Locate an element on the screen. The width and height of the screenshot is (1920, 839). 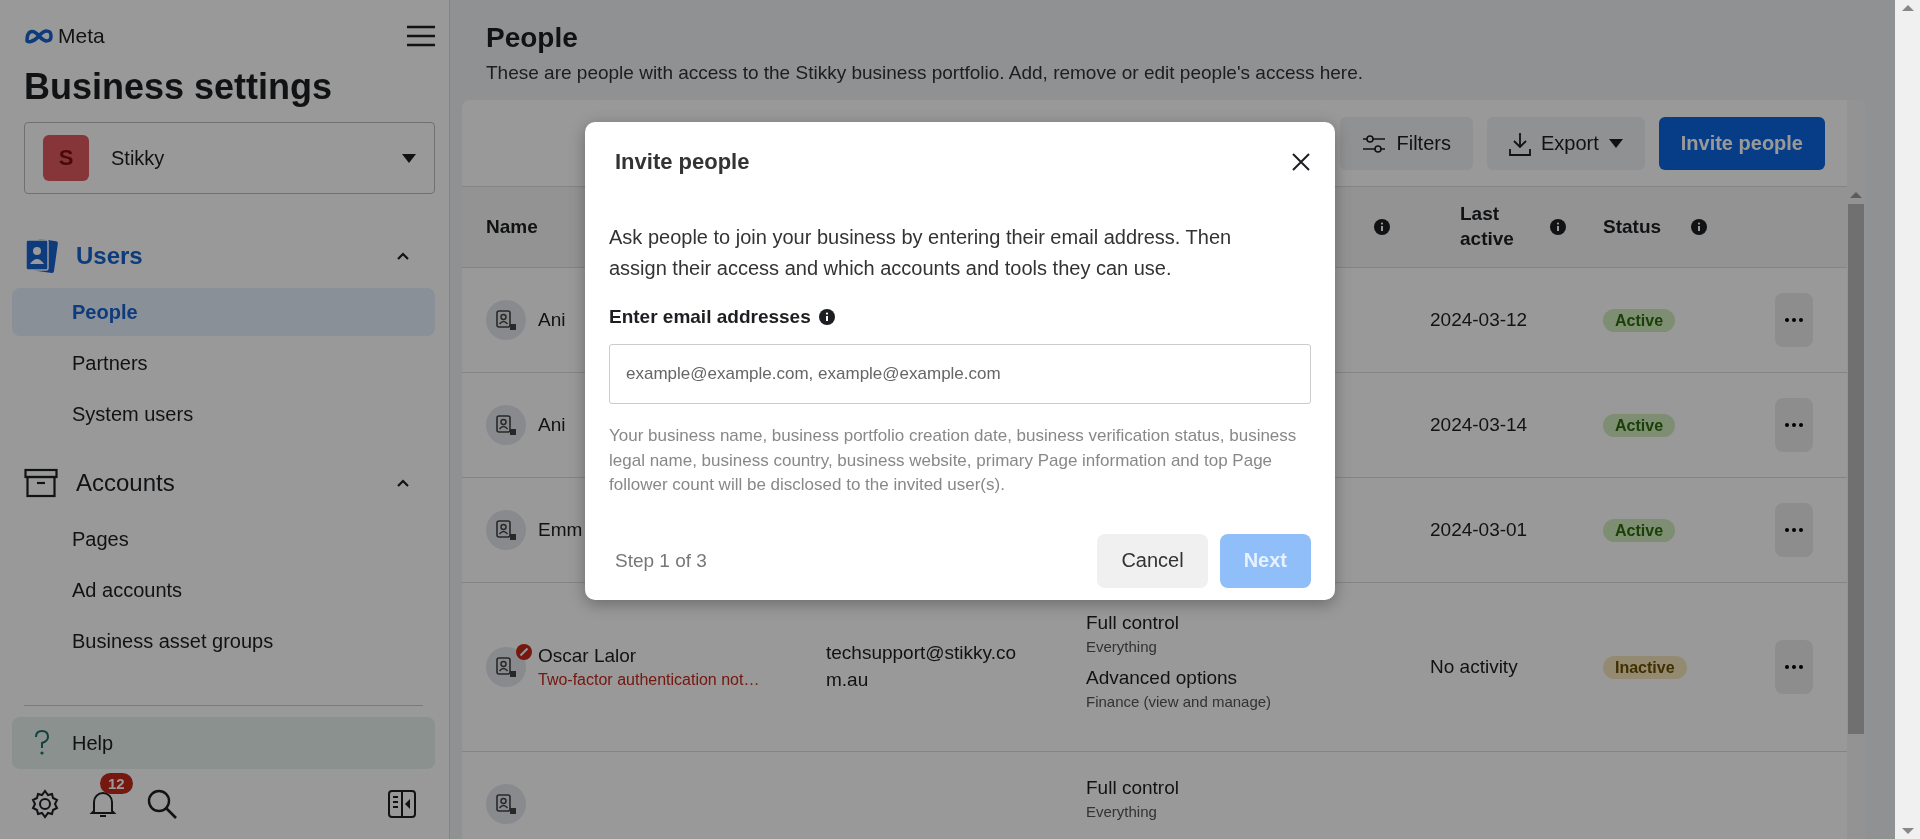
infinity-logo-icon is located at coordinates (39, 36).